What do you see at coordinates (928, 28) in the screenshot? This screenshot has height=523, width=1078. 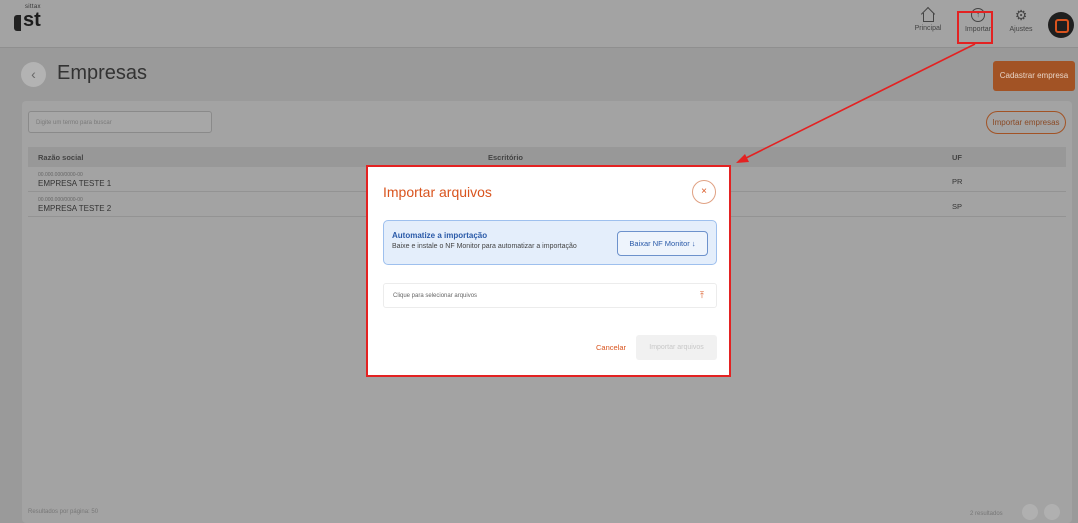 I see `nav-home-label: Principal` at bounding box center [928, 28].